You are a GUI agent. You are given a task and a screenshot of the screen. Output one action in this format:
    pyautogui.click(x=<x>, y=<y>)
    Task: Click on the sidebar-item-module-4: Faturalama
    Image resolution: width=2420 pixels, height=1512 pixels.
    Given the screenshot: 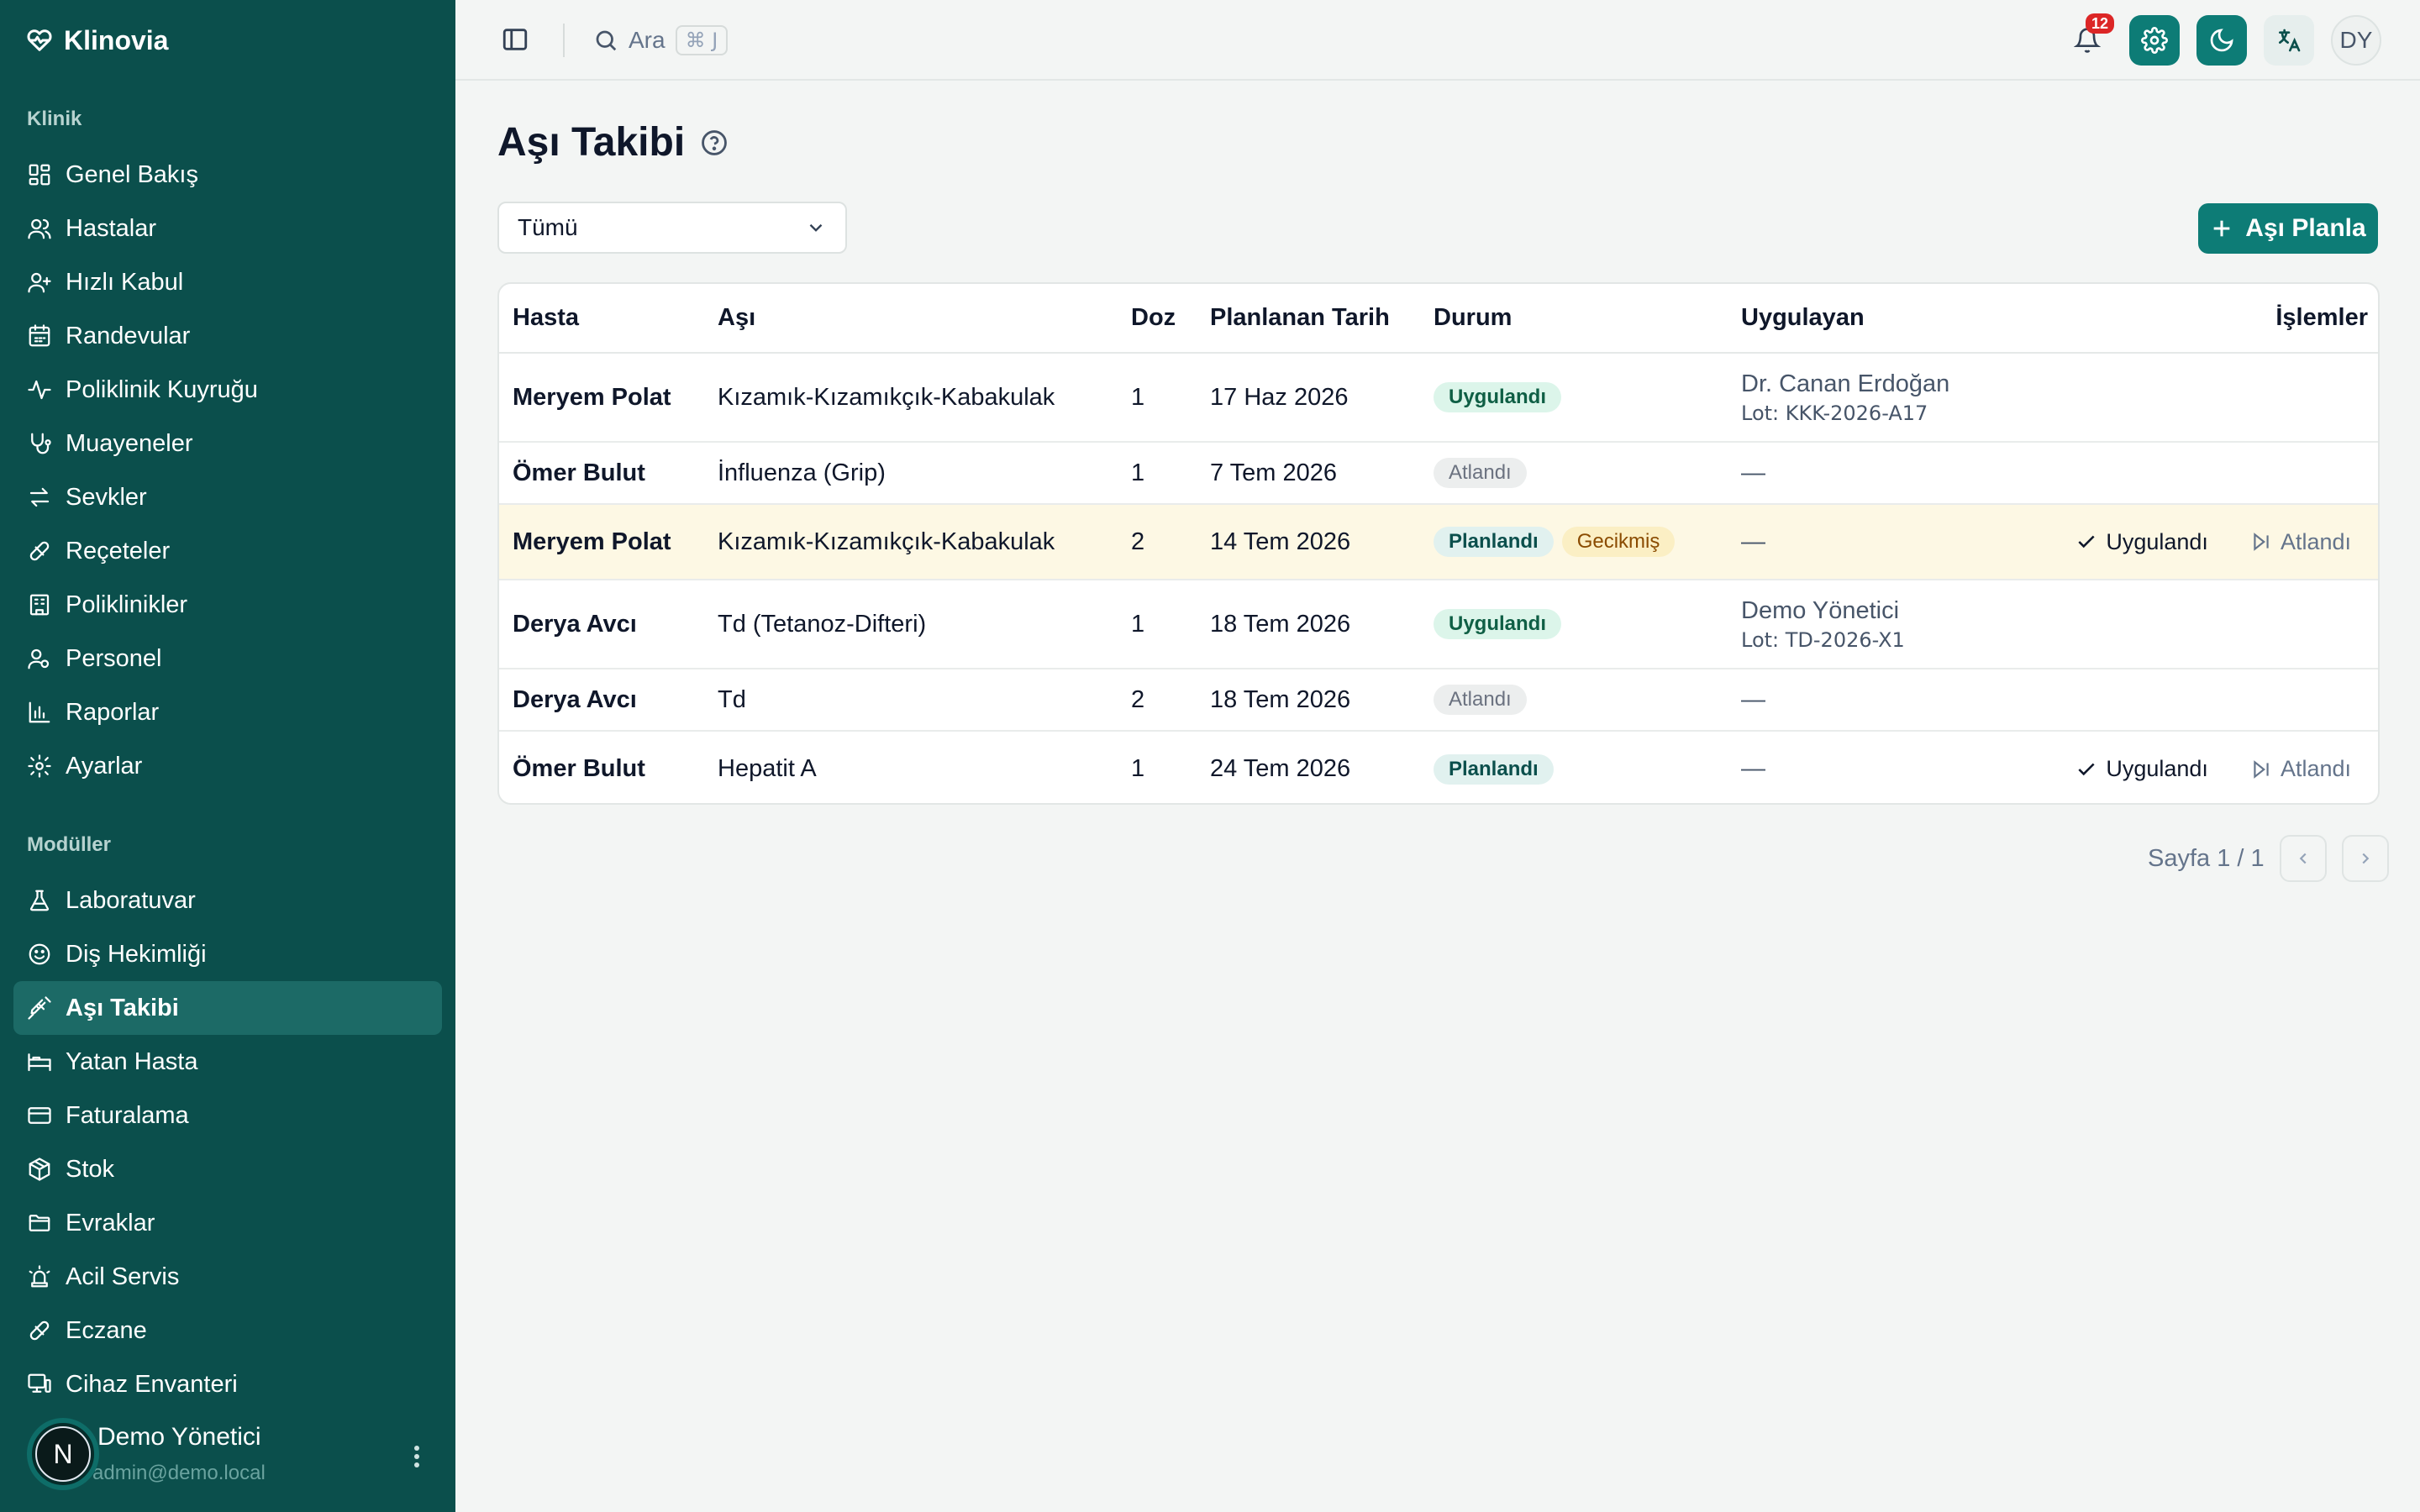 What is the action you would take?
    pyautogui.click(x=227, y=1115)
    